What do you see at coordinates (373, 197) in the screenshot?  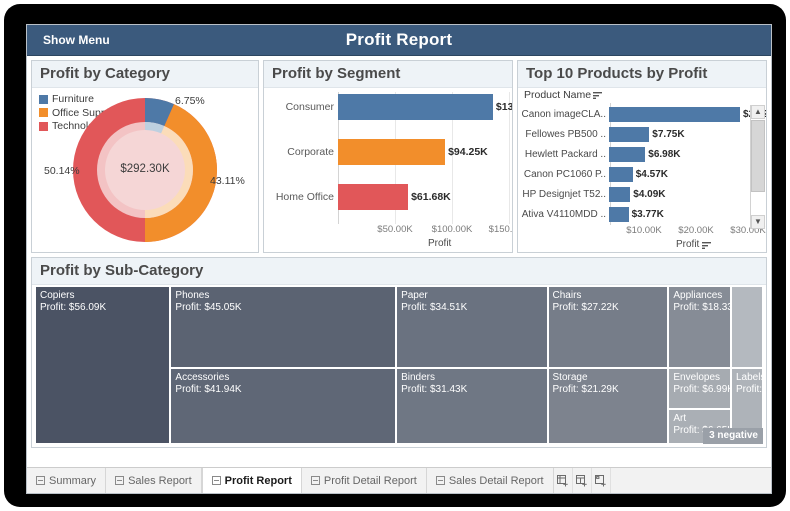 I see `segment-bar-home-office` at bounding box center [373, 197].